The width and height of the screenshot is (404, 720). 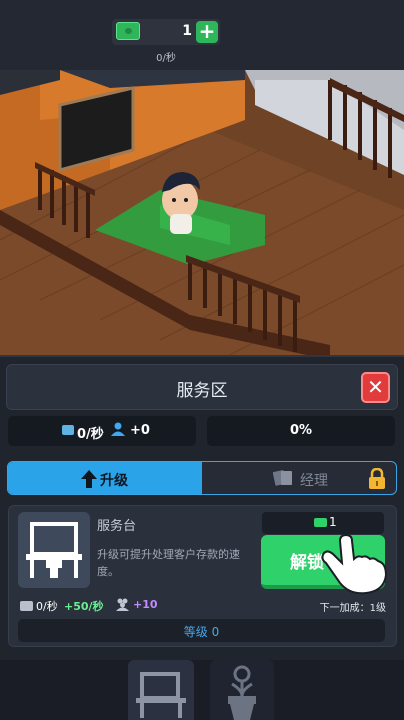 What do you see at coordinates (201, 632) in the screenshot?
I see `level-label: 等级 0` at bounding box center [201, 632].